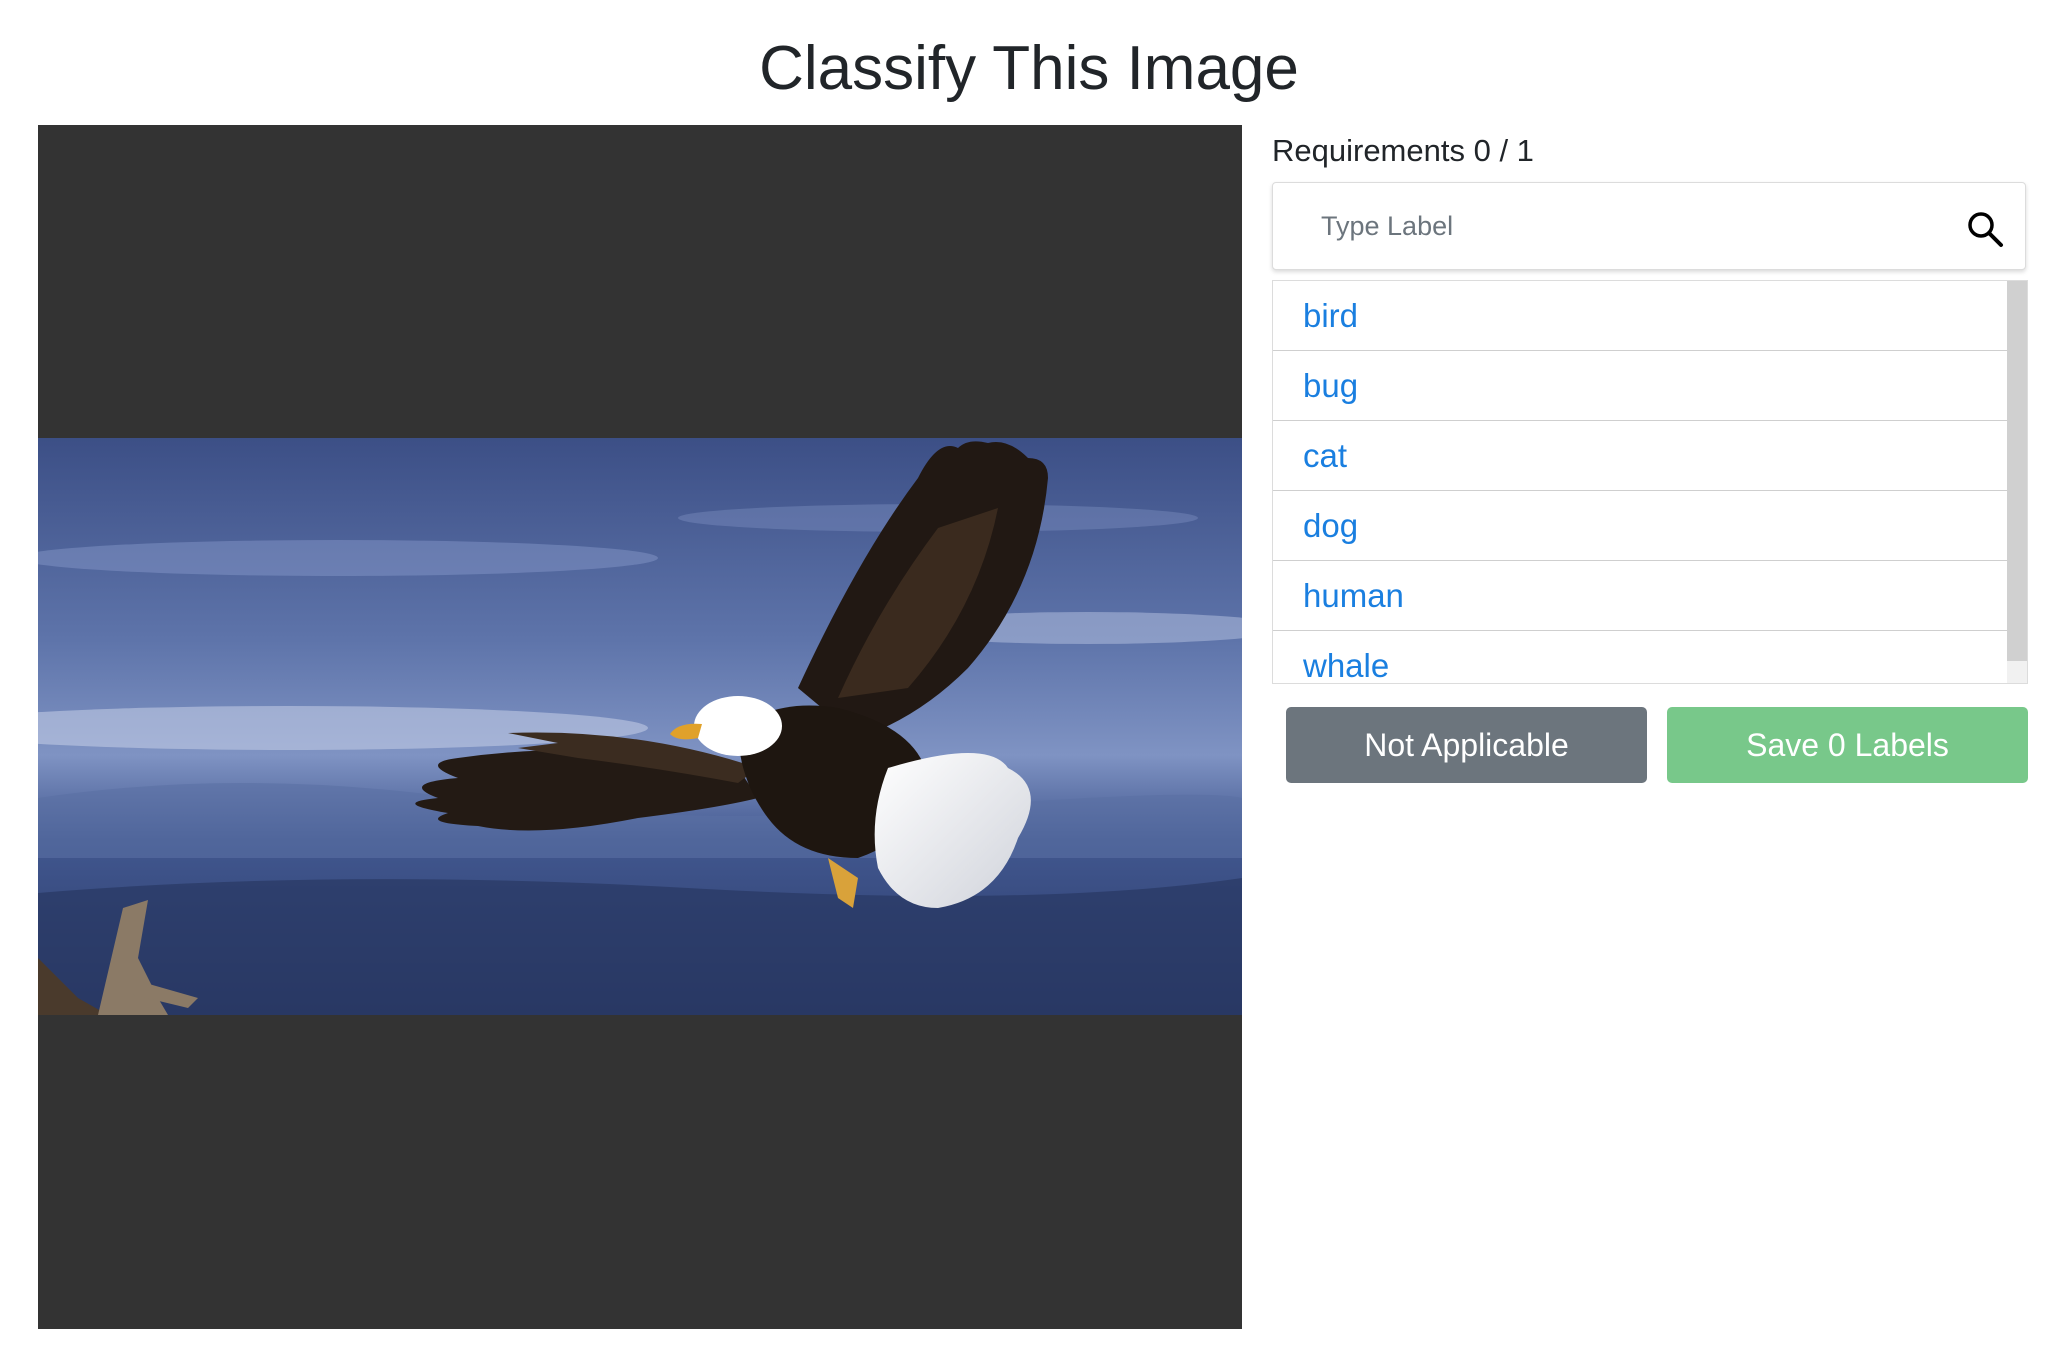  I want to click on page-title: Classify This Image, so click(1029, 68).